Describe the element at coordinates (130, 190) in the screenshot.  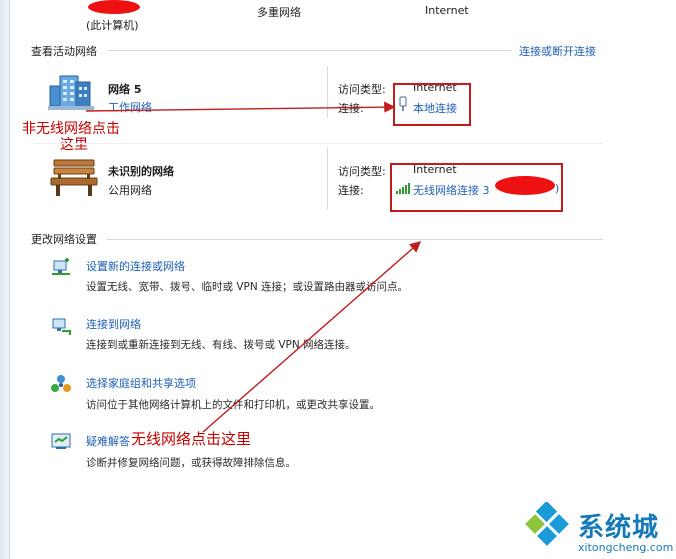
I see `network-2-type: 公用网络` at that location.